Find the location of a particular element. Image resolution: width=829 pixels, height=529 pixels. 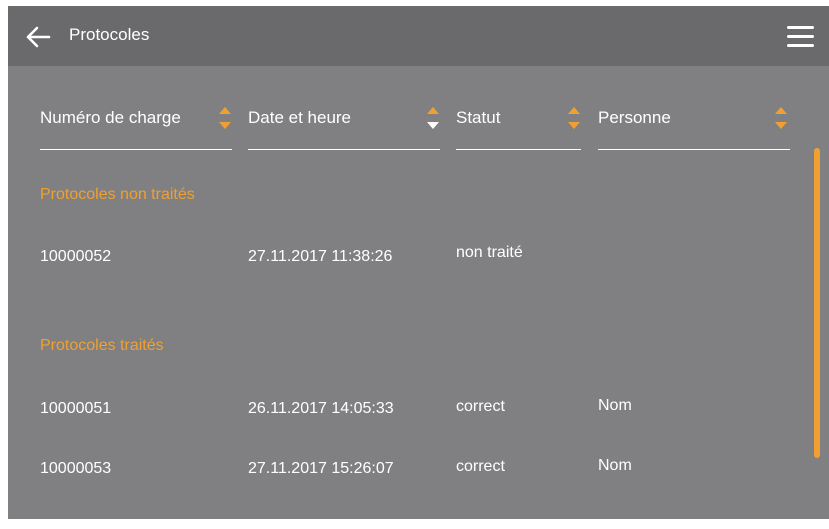

back-button is located at coordinates (38, 37).